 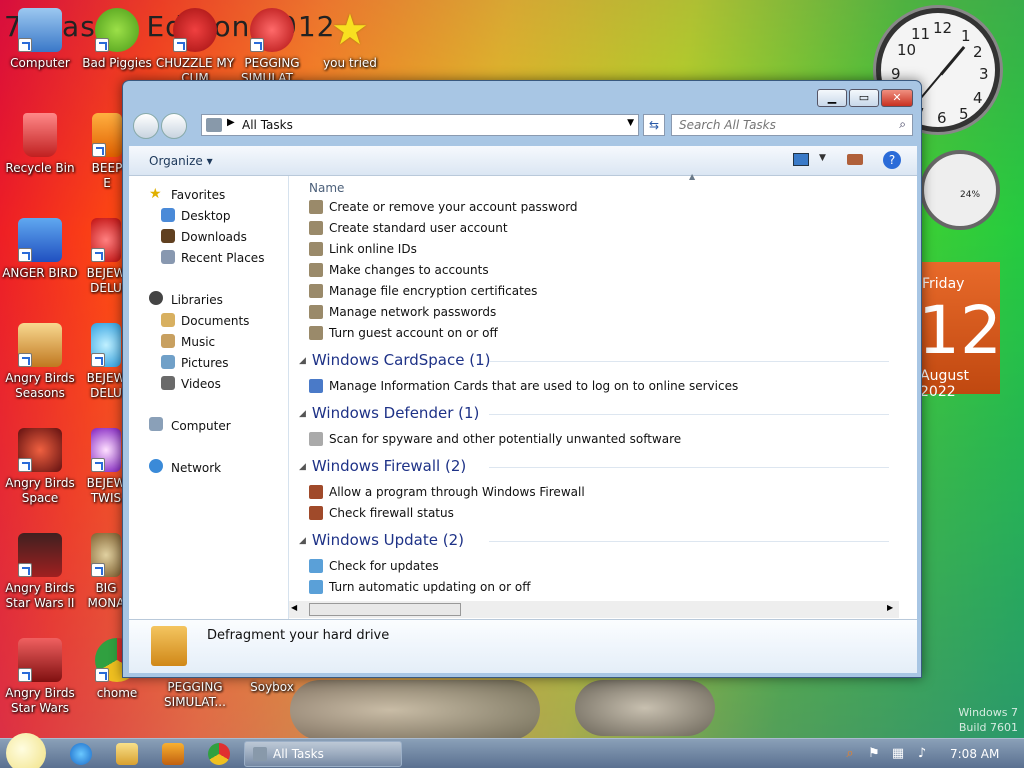 What do you see at coordinates (801, 159) in the screenshot?
I see `view-options-icon` at bounding box center [801, 159].